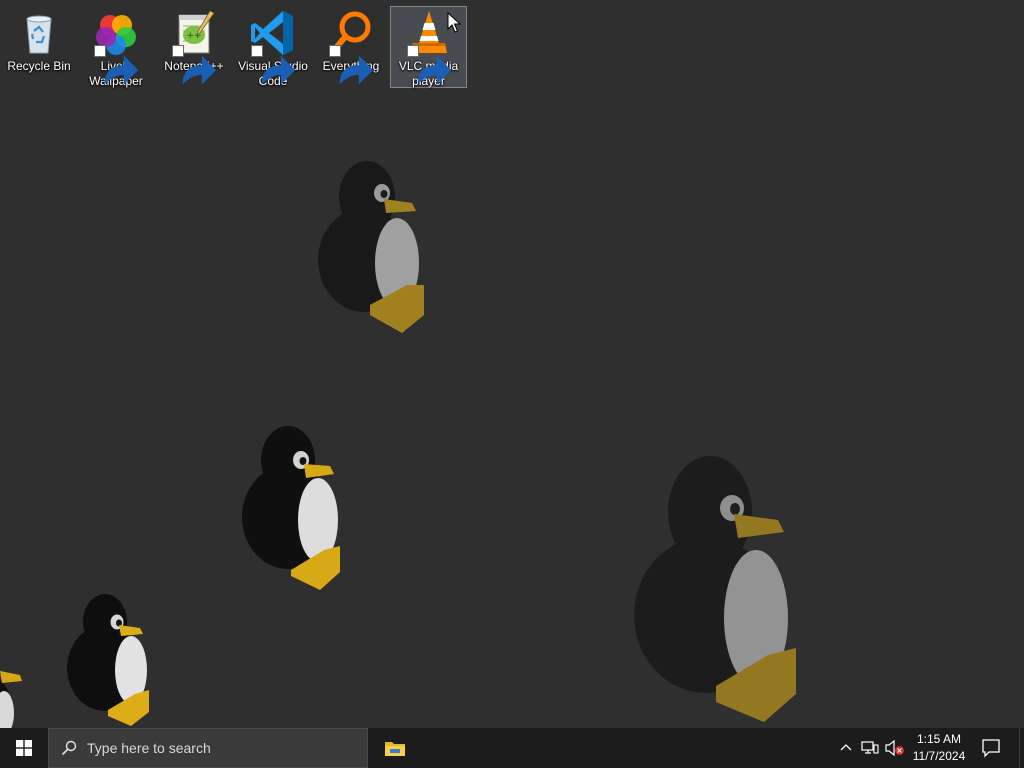  What do you see at coordinates (939, 739) in the screenshot?
I see `clock-time: 1:15 AM` at bounding box center [939, 739].